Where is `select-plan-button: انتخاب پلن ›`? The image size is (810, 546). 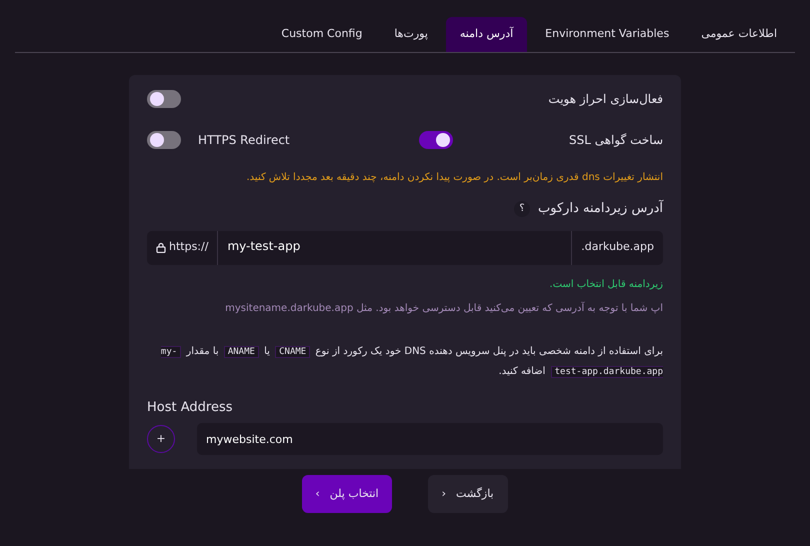
select-plan-button: انتخاب پلن › is located at coordinates (347, 494).